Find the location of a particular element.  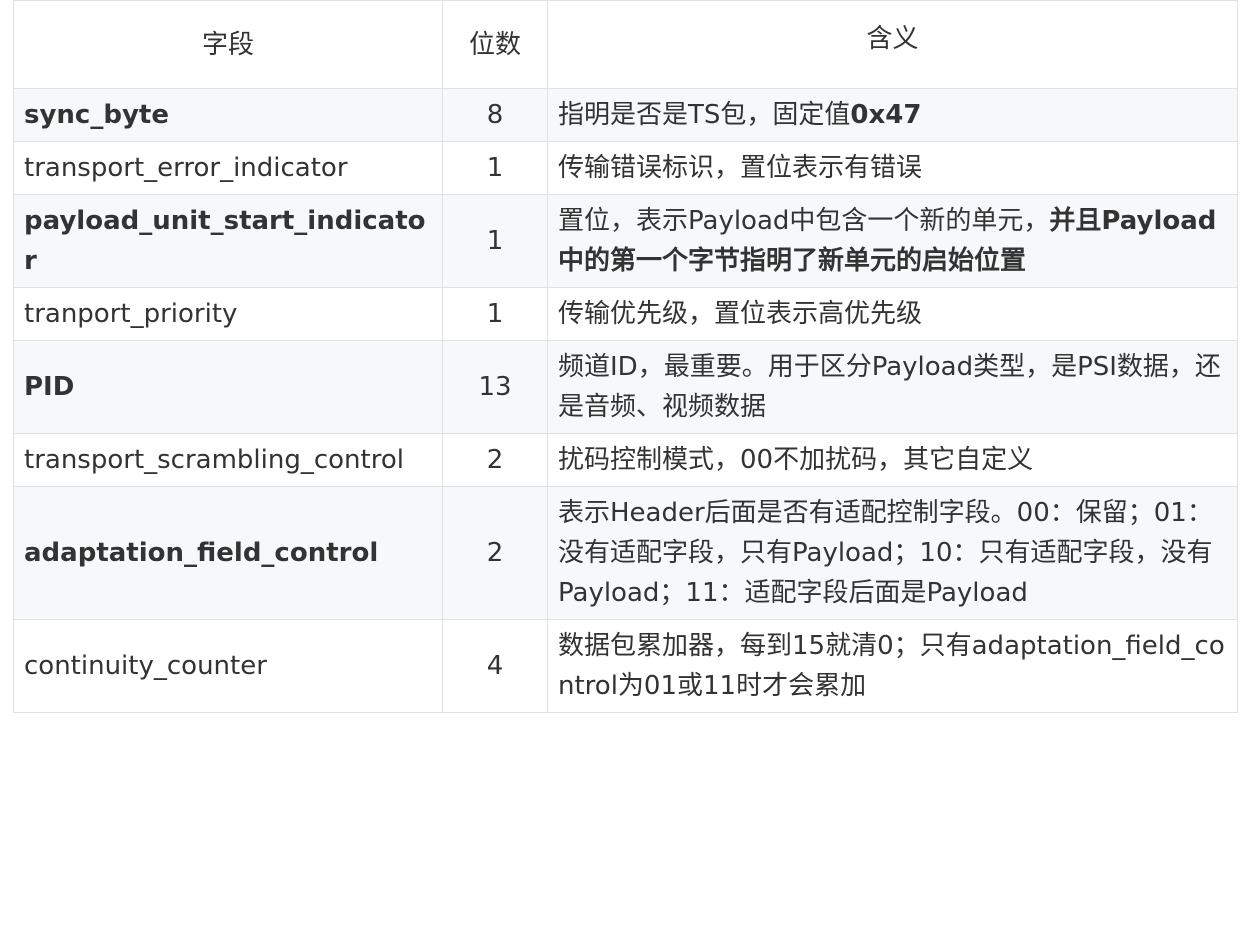

table-row: tranport_priority 1 传输优先级，置位表示高优先级 is located at coordinates (625, 314).